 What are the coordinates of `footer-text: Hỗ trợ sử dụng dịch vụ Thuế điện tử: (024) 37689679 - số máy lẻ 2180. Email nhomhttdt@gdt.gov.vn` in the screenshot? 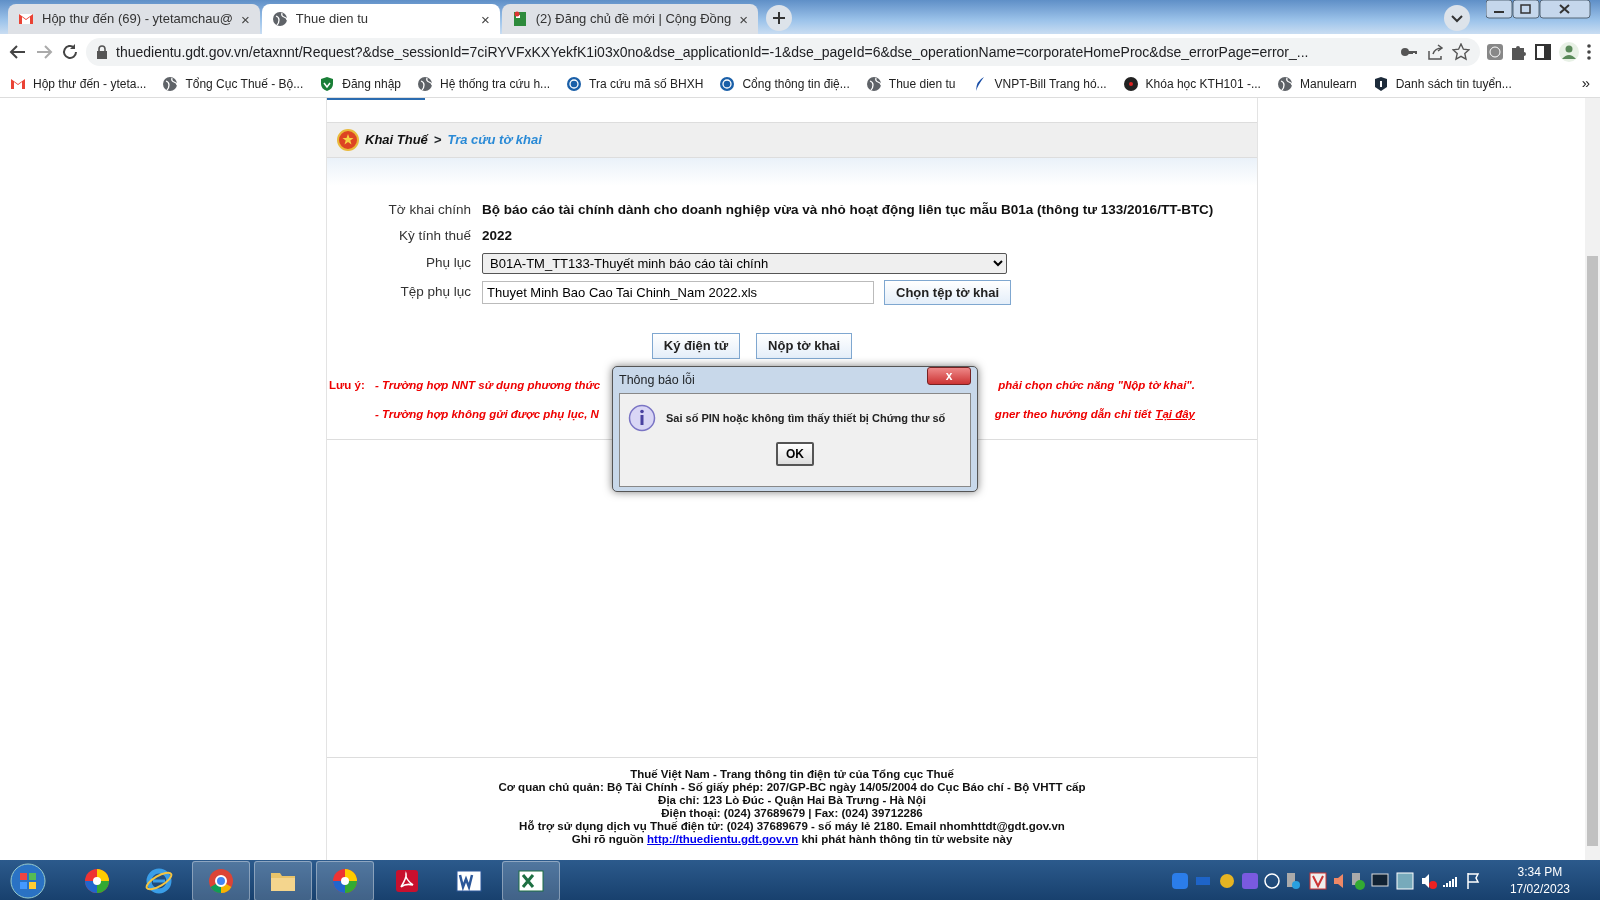 It's located at (792, 826).